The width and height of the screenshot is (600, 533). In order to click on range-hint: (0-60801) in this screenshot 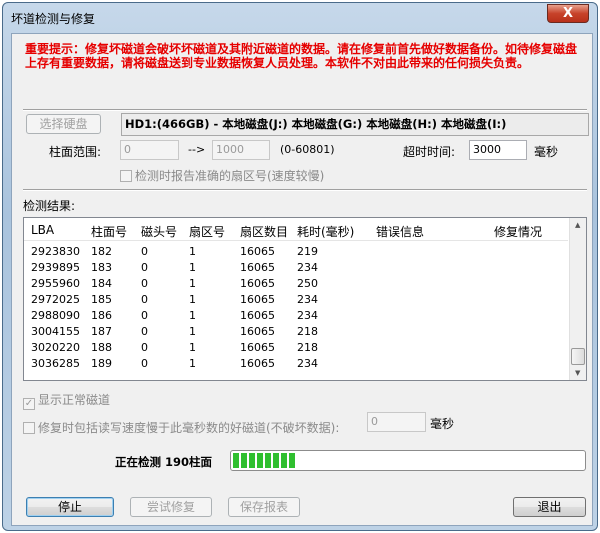, I will do `click(307, 149)`.